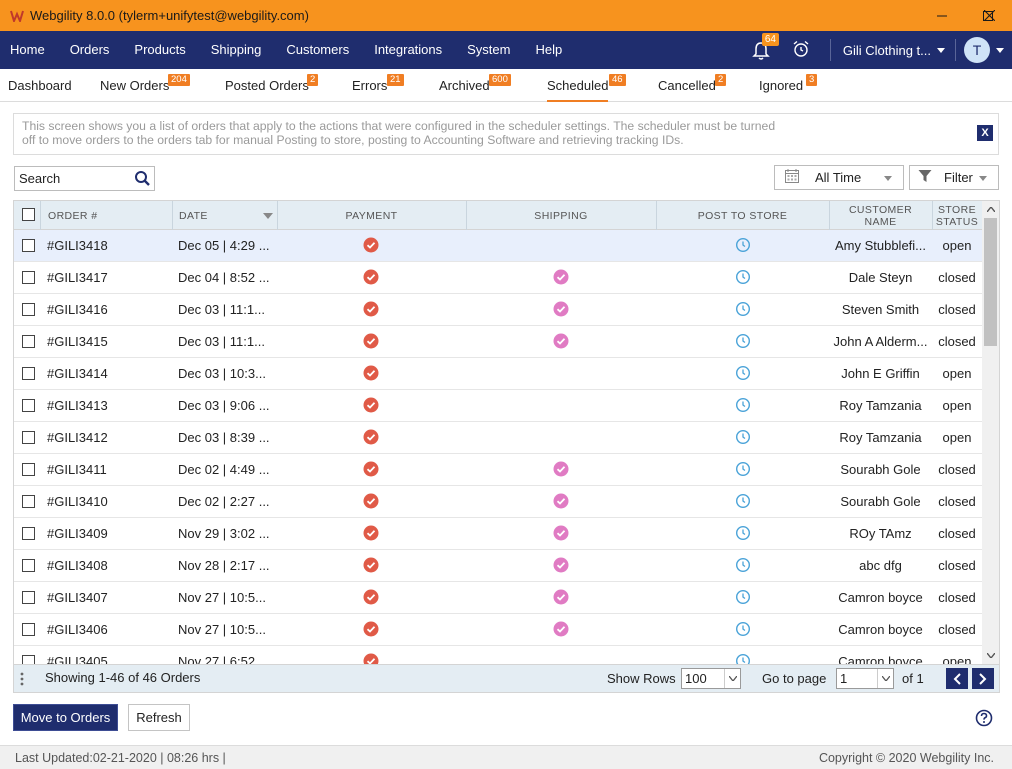 Image resolution: width=1012 pixels, height=769 pixels. I want to click on close-button, so click(989, 15).